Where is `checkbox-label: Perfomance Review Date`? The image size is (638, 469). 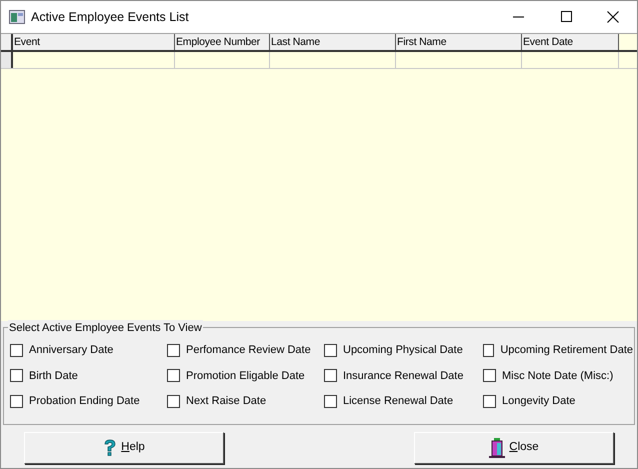
checkbox-label: Perfomance Review Date is located at coordinates (248, 350).